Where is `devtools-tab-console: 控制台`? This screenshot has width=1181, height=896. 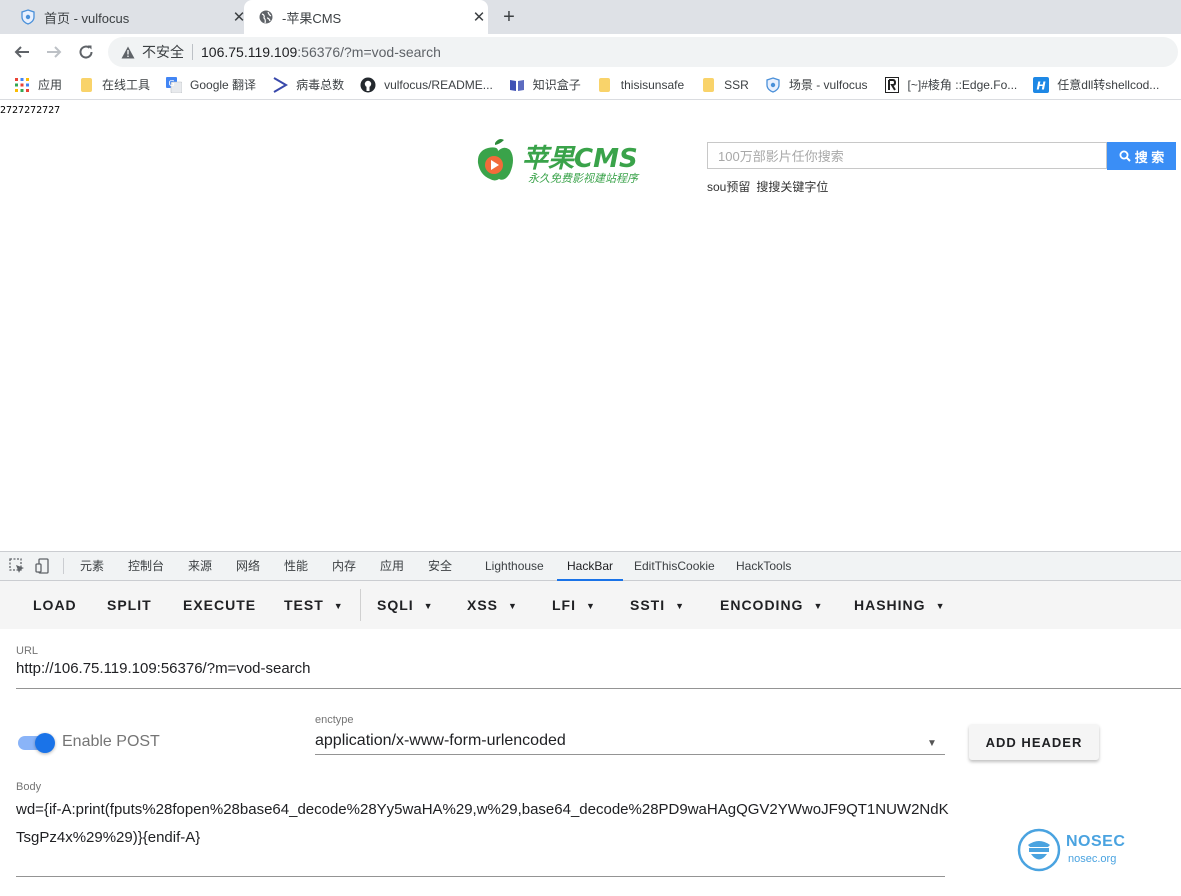
devtools-tab-console: 控制台 is located at coordinates (146, 566).